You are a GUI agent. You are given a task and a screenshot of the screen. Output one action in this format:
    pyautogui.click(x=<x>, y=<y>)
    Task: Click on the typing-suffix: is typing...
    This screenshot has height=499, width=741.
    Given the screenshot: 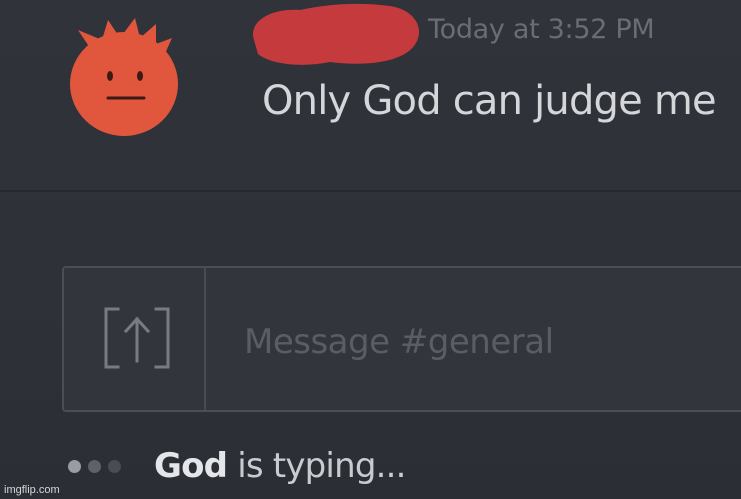 What is the action you would take?
    pyautogui.click(x=316, y=466)
    